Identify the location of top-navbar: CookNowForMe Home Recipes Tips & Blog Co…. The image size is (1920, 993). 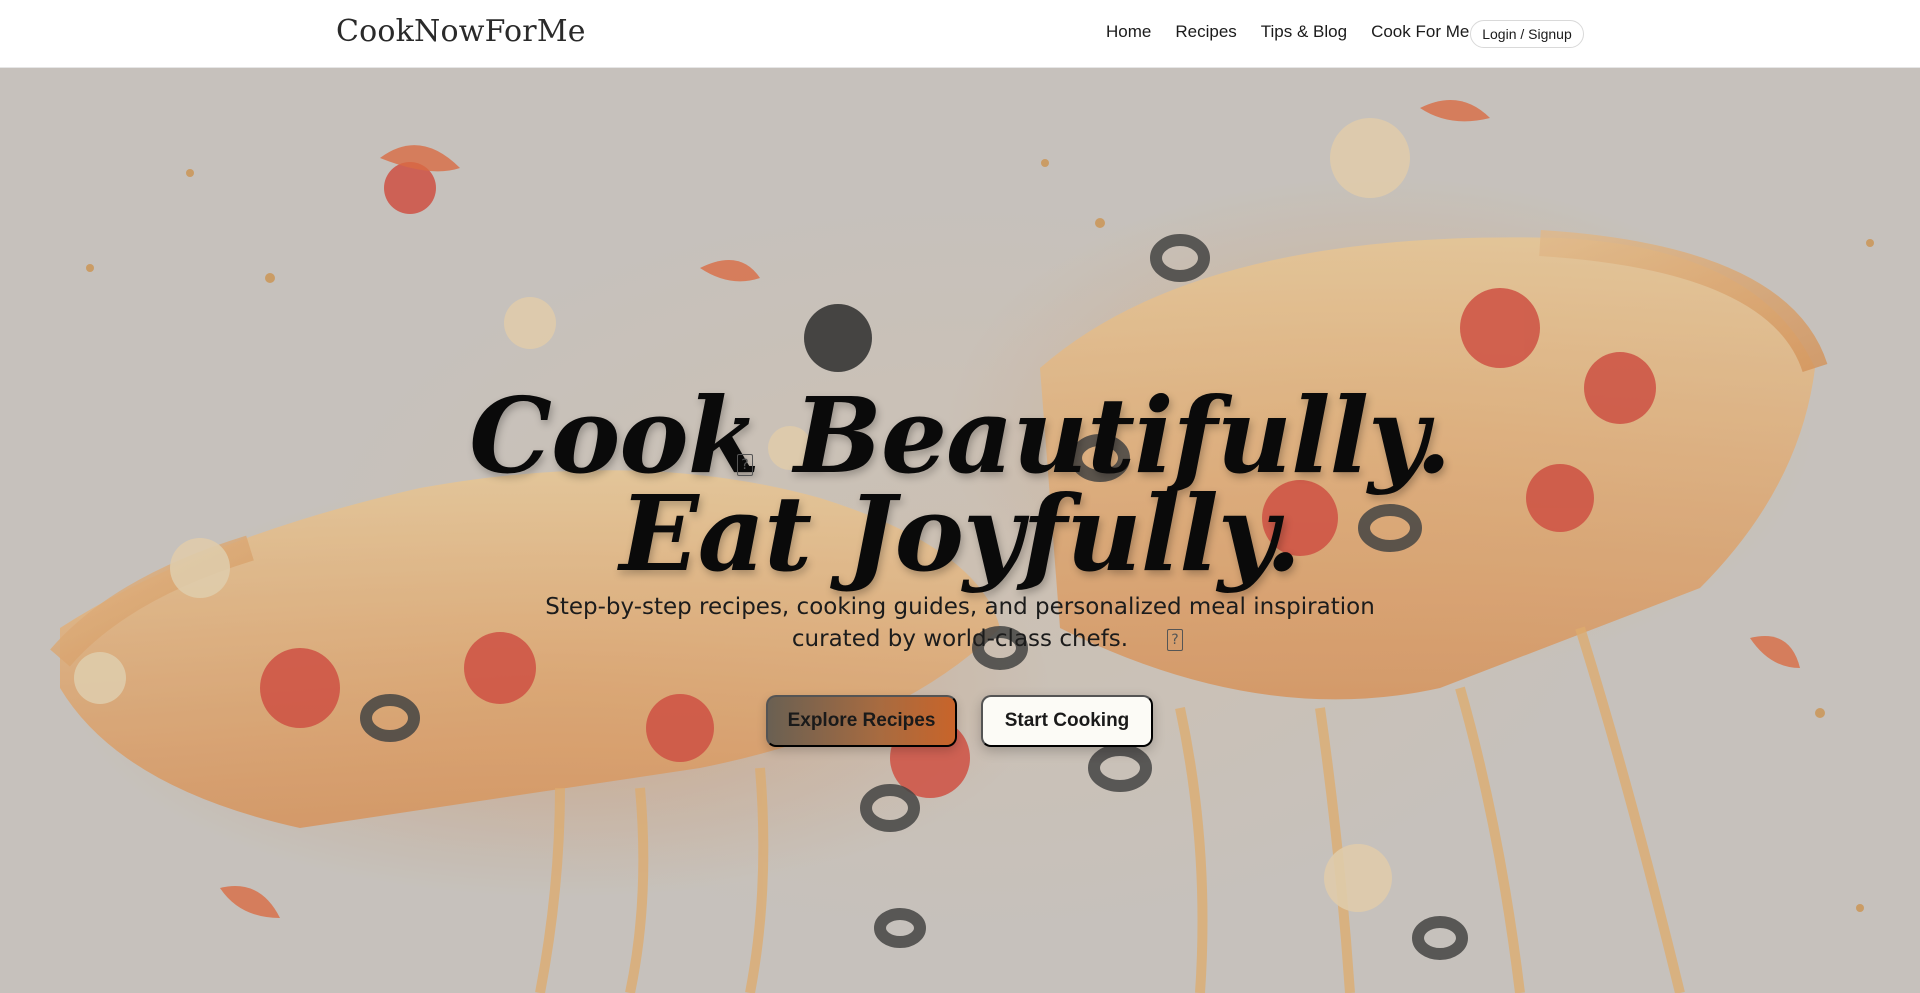
(960, 34).